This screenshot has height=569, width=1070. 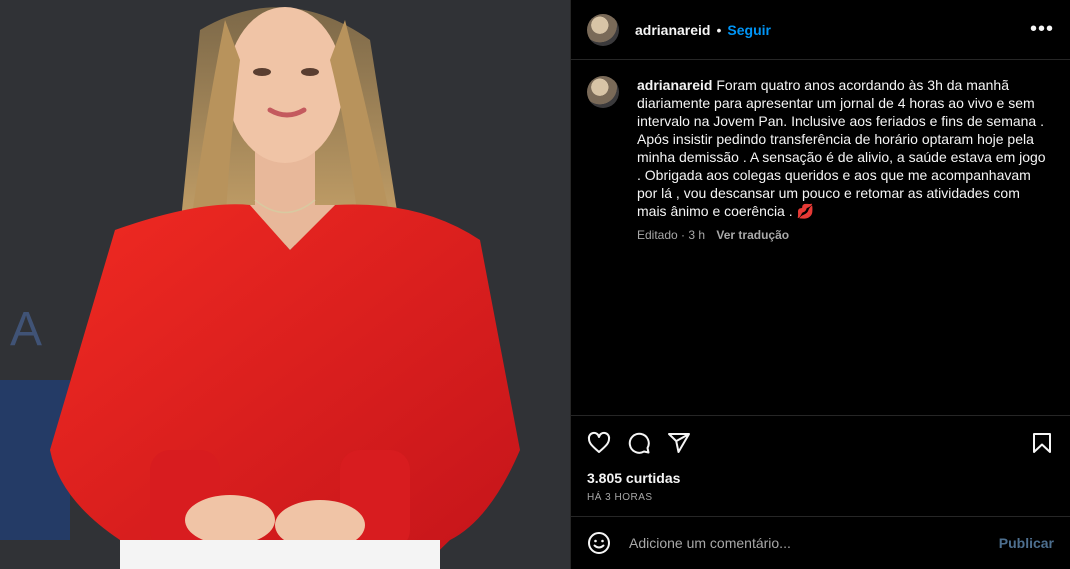 I want to click on share-icon, so click(x=679, y=443).